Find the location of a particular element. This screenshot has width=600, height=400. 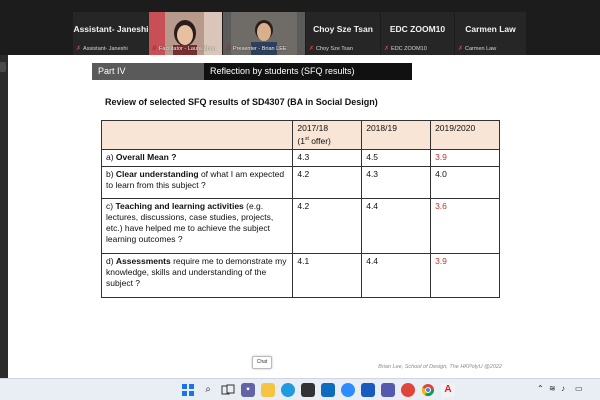

edge-icon is located at coordinates (288, 390).